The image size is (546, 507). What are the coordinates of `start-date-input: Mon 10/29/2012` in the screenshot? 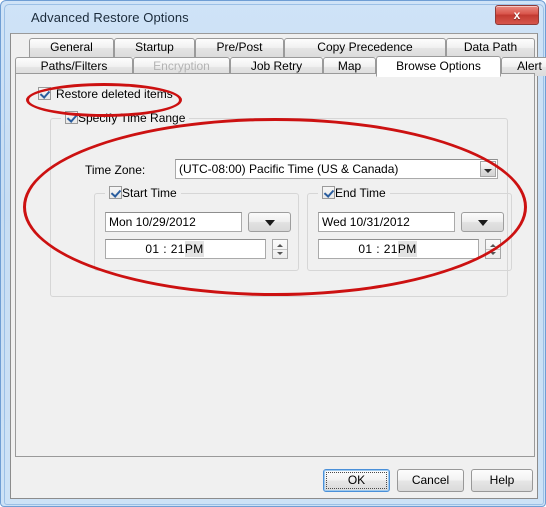 It's located at (173, 222).